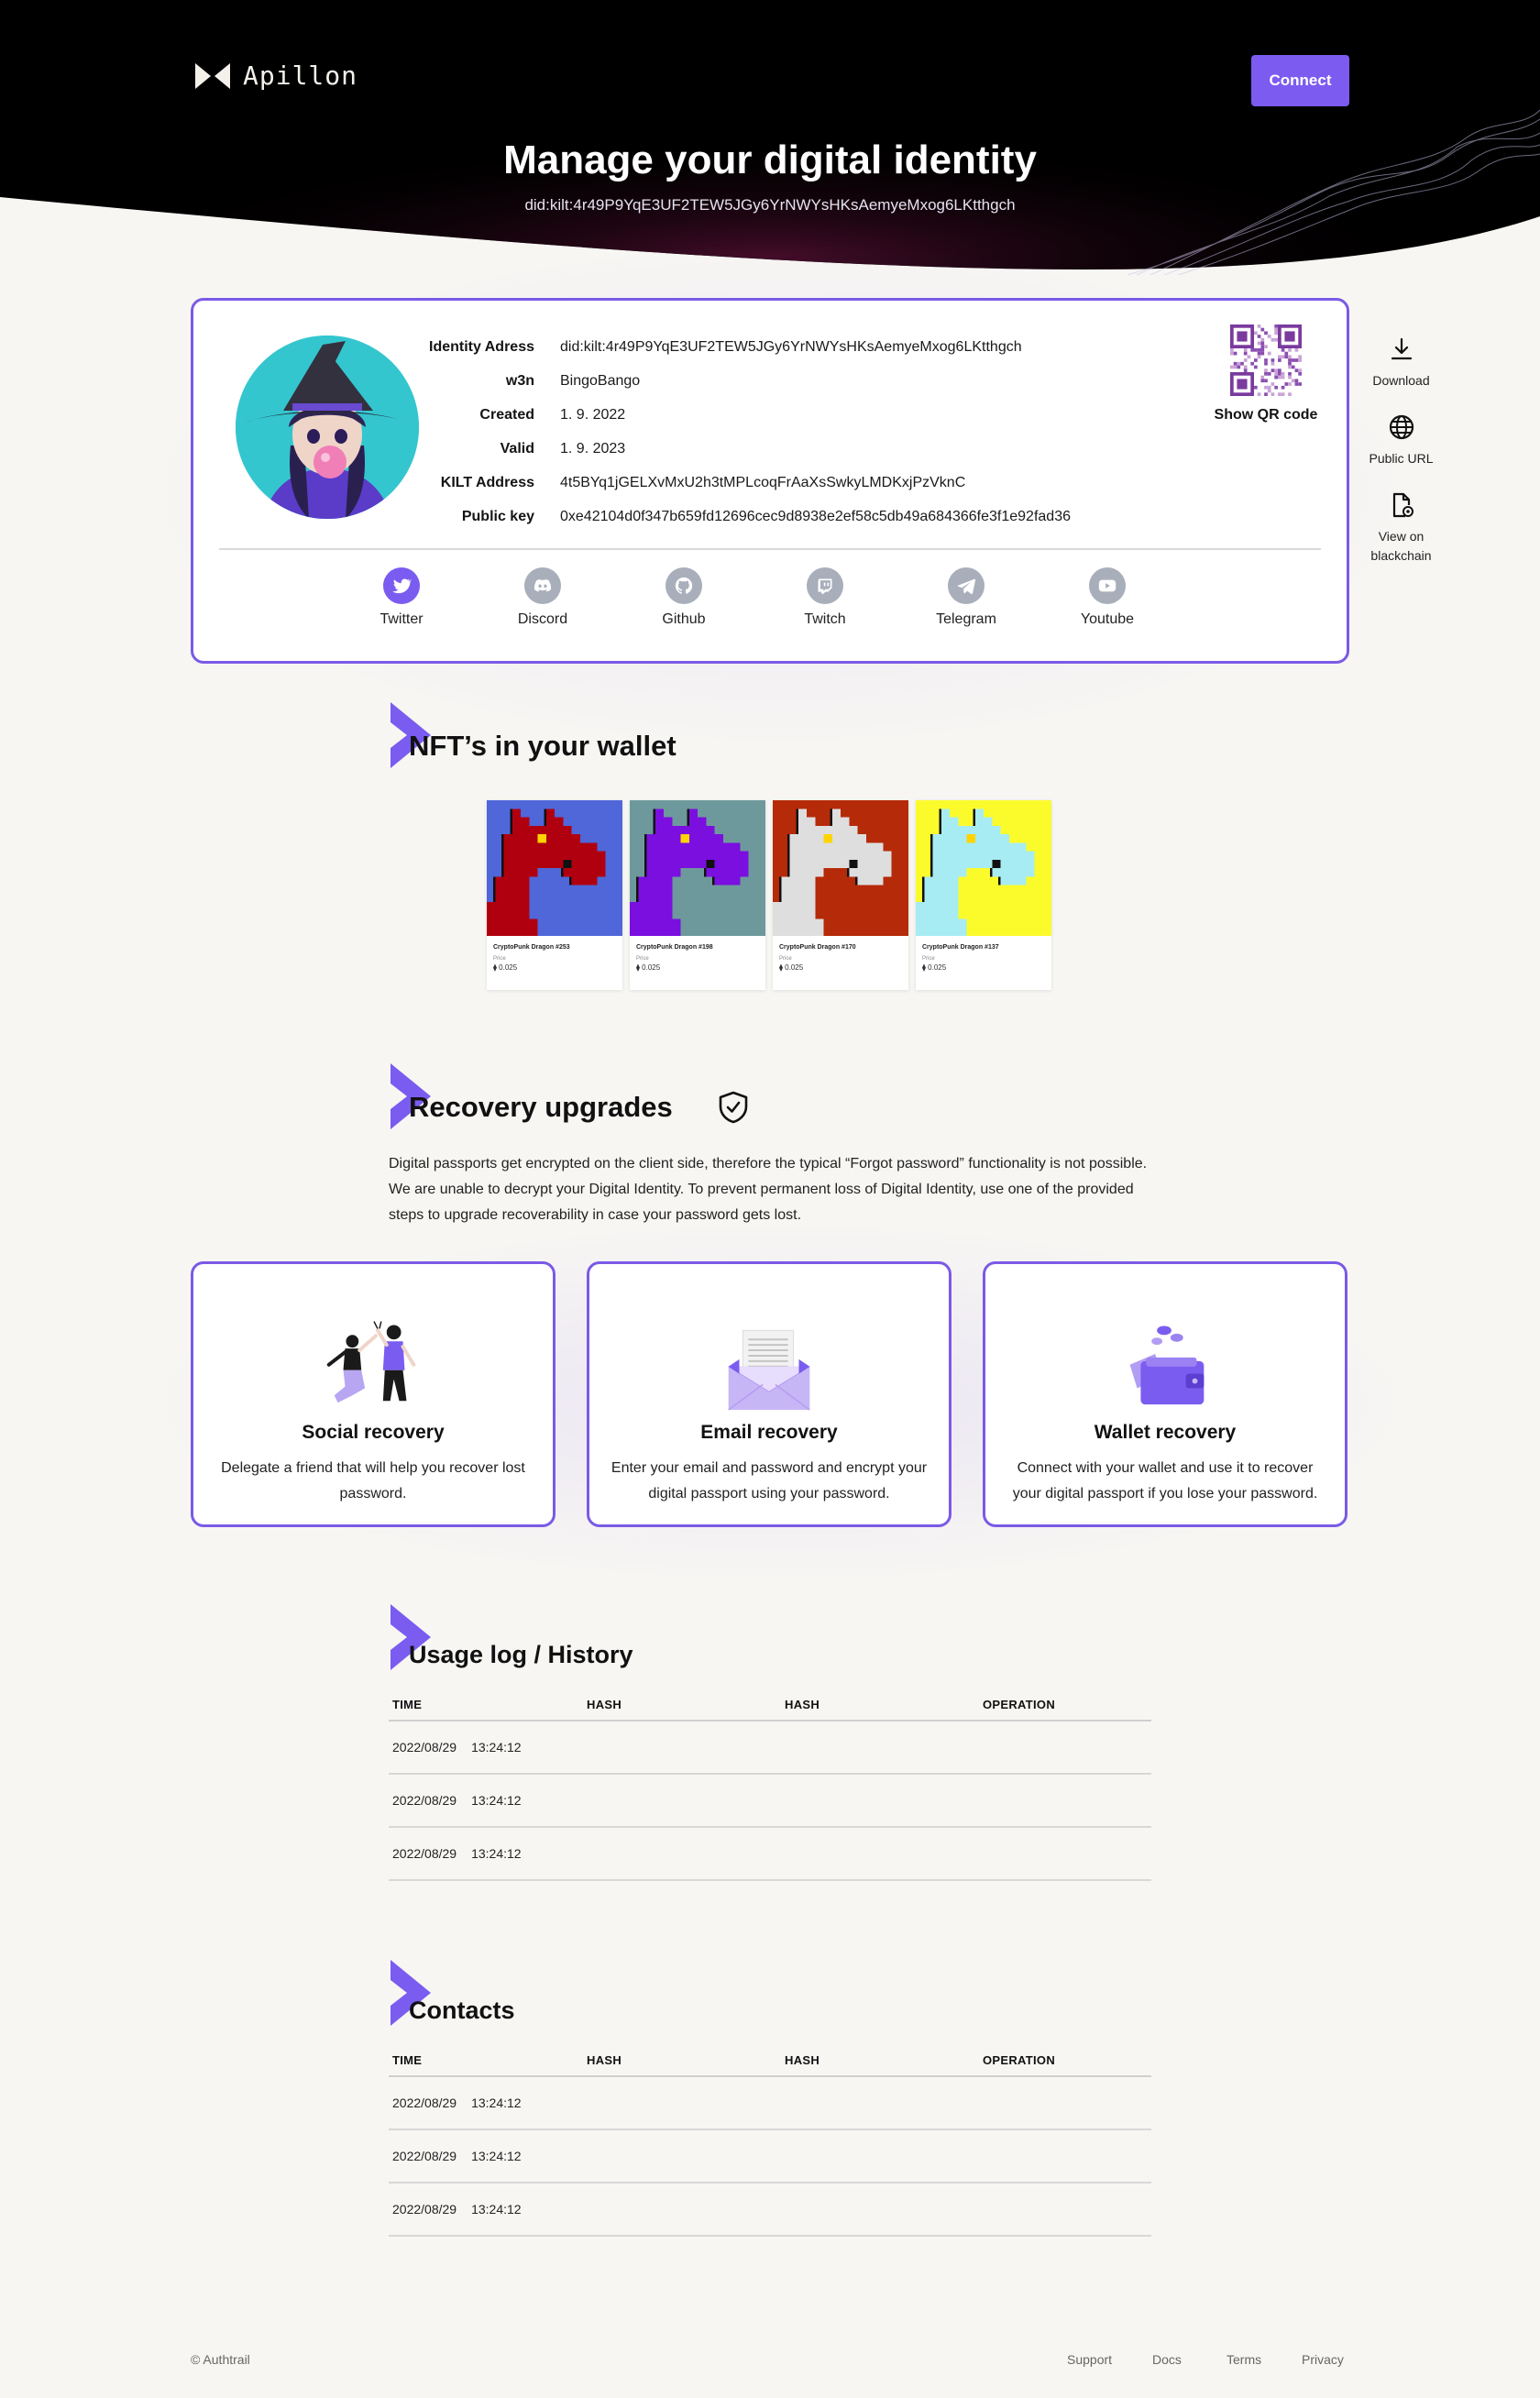 The image size is (1540, 2398). Describe the element at coordinates (1107, 585) in the screenshot. I see `youtube-icon` at that location.